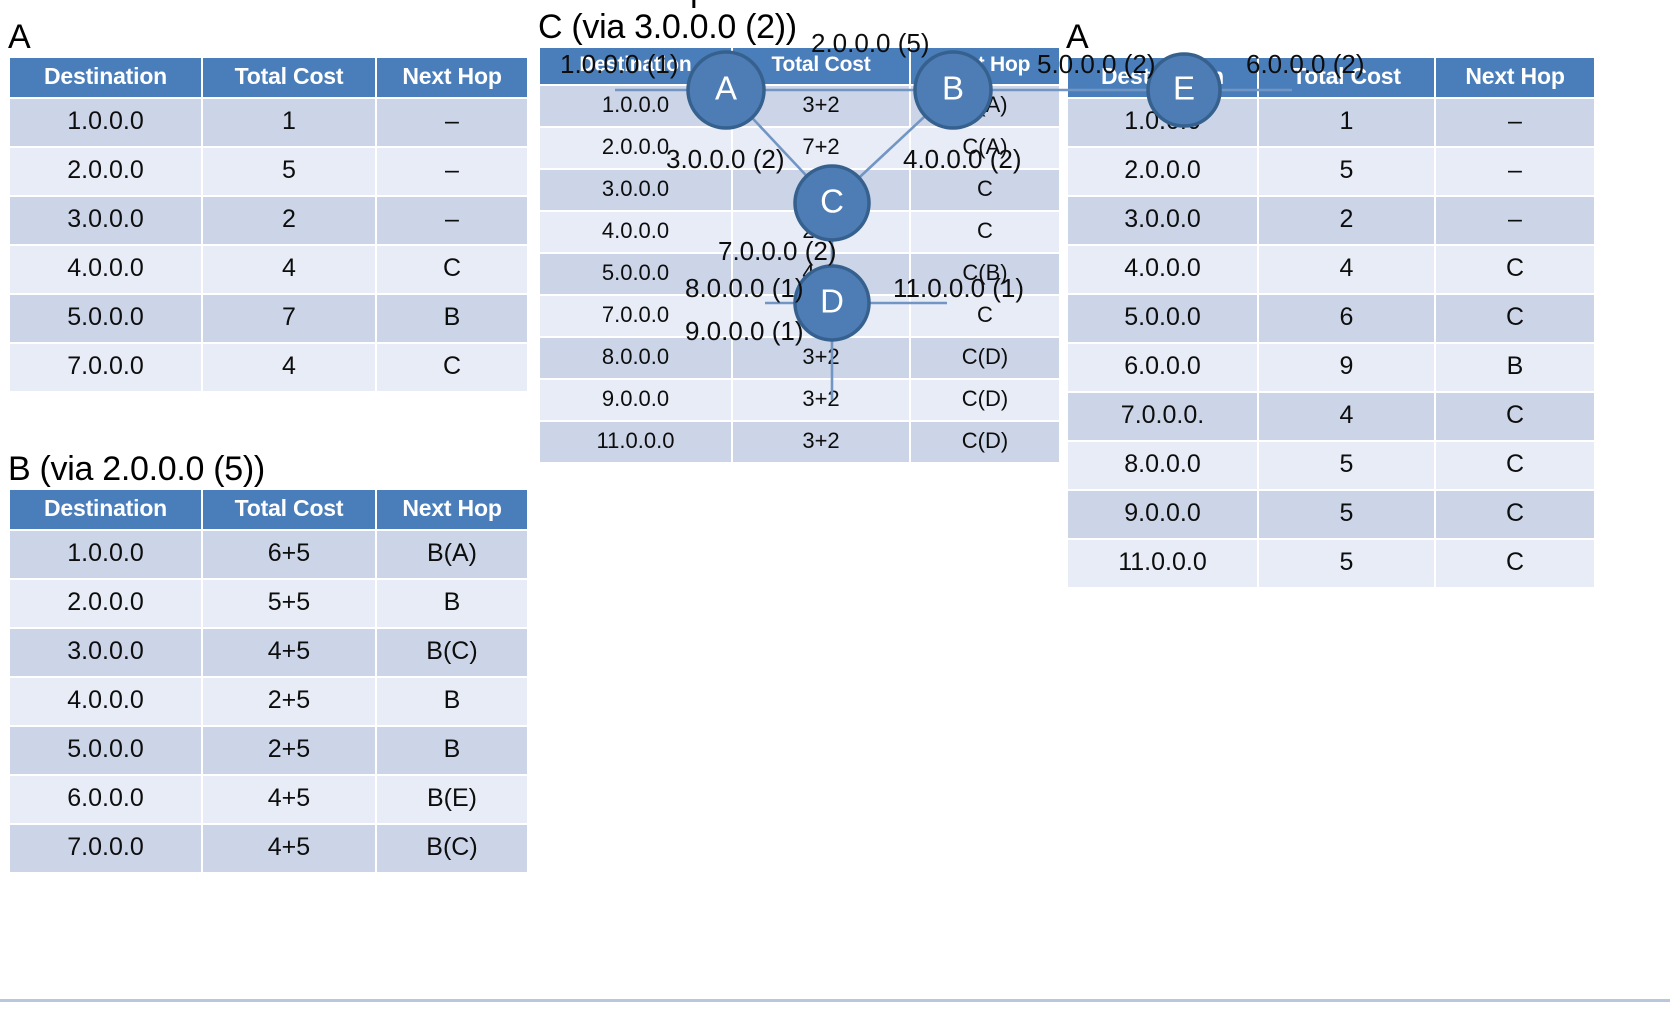 The height and width of the screenshot is (1010, 1670). What do you see at coordinates (105, 509) in the screenshot?
I see `column-header-destination: Destination` at bounding box center [105, 509].